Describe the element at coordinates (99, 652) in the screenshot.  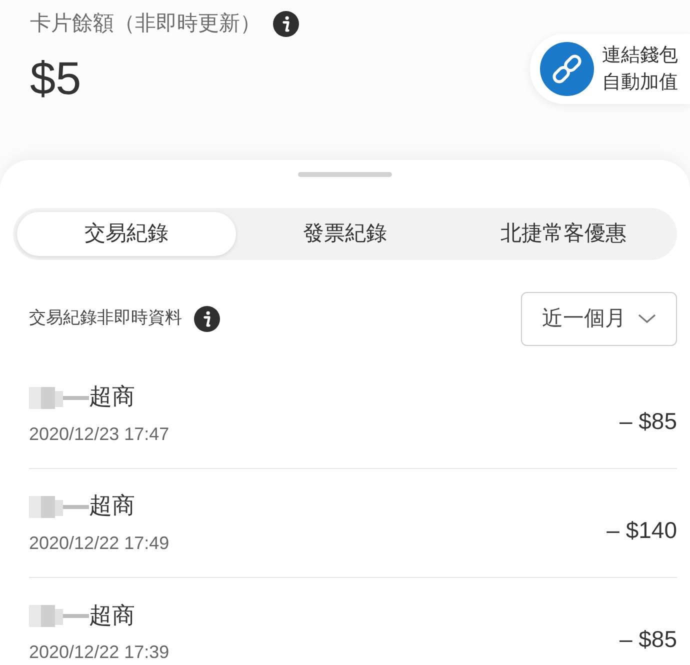
I see `transaction-datetime: 2020/12/22 17:39` at that location.